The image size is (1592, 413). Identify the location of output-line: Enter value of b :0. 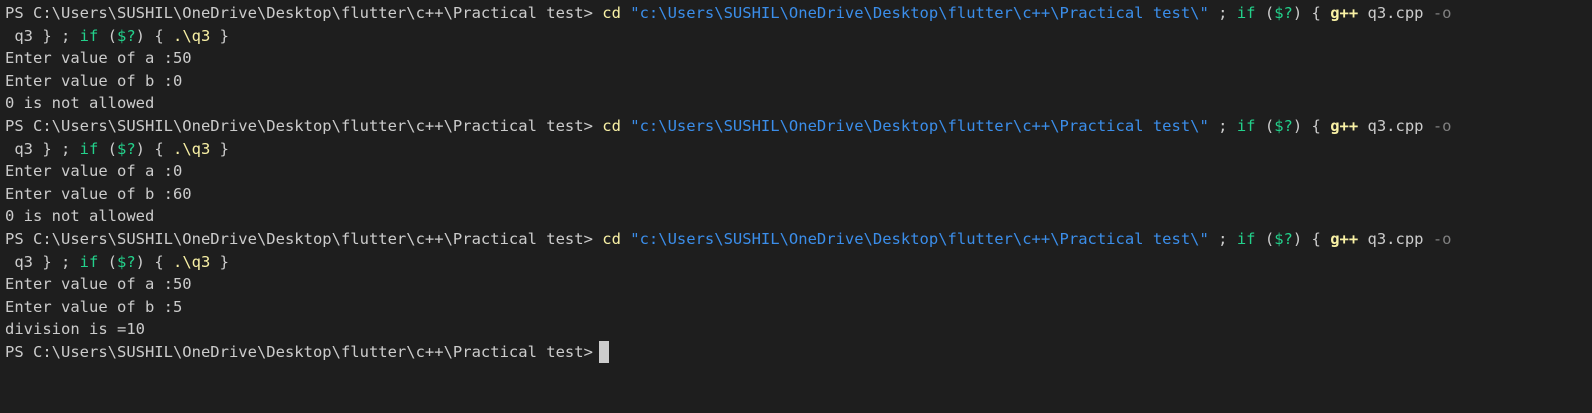
(94, 80).